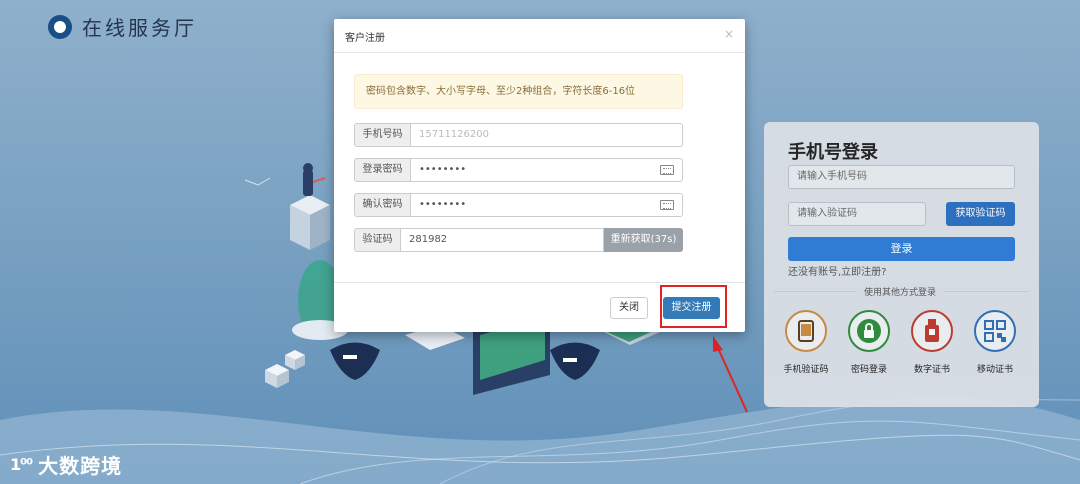 Image resolution: width=1080 pixels, height=484 pixels. I want to click on phone-row: 手机号码 15711126200, so click(518, 135).